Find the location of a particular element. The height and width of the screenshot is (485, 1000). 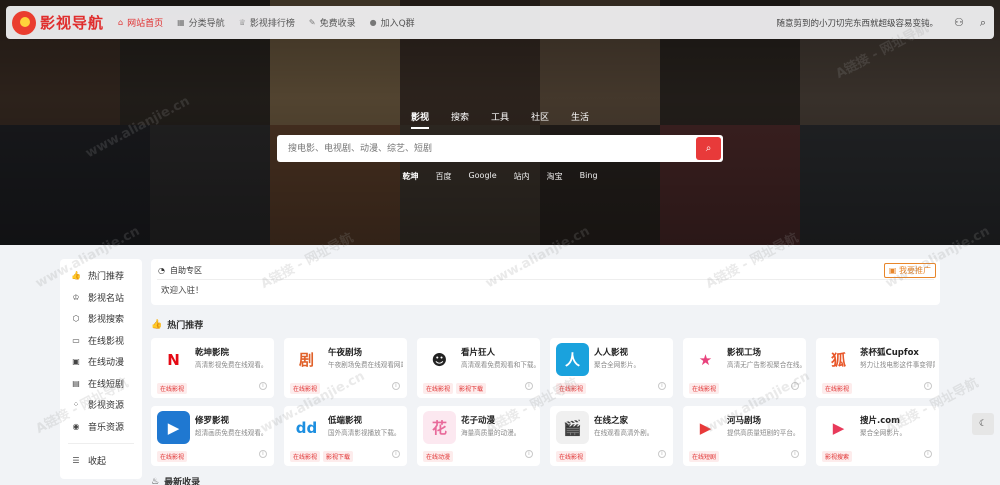

sidebar-item-online-anime: ▣ 在线动漫 is located at coordinates (101, 362).